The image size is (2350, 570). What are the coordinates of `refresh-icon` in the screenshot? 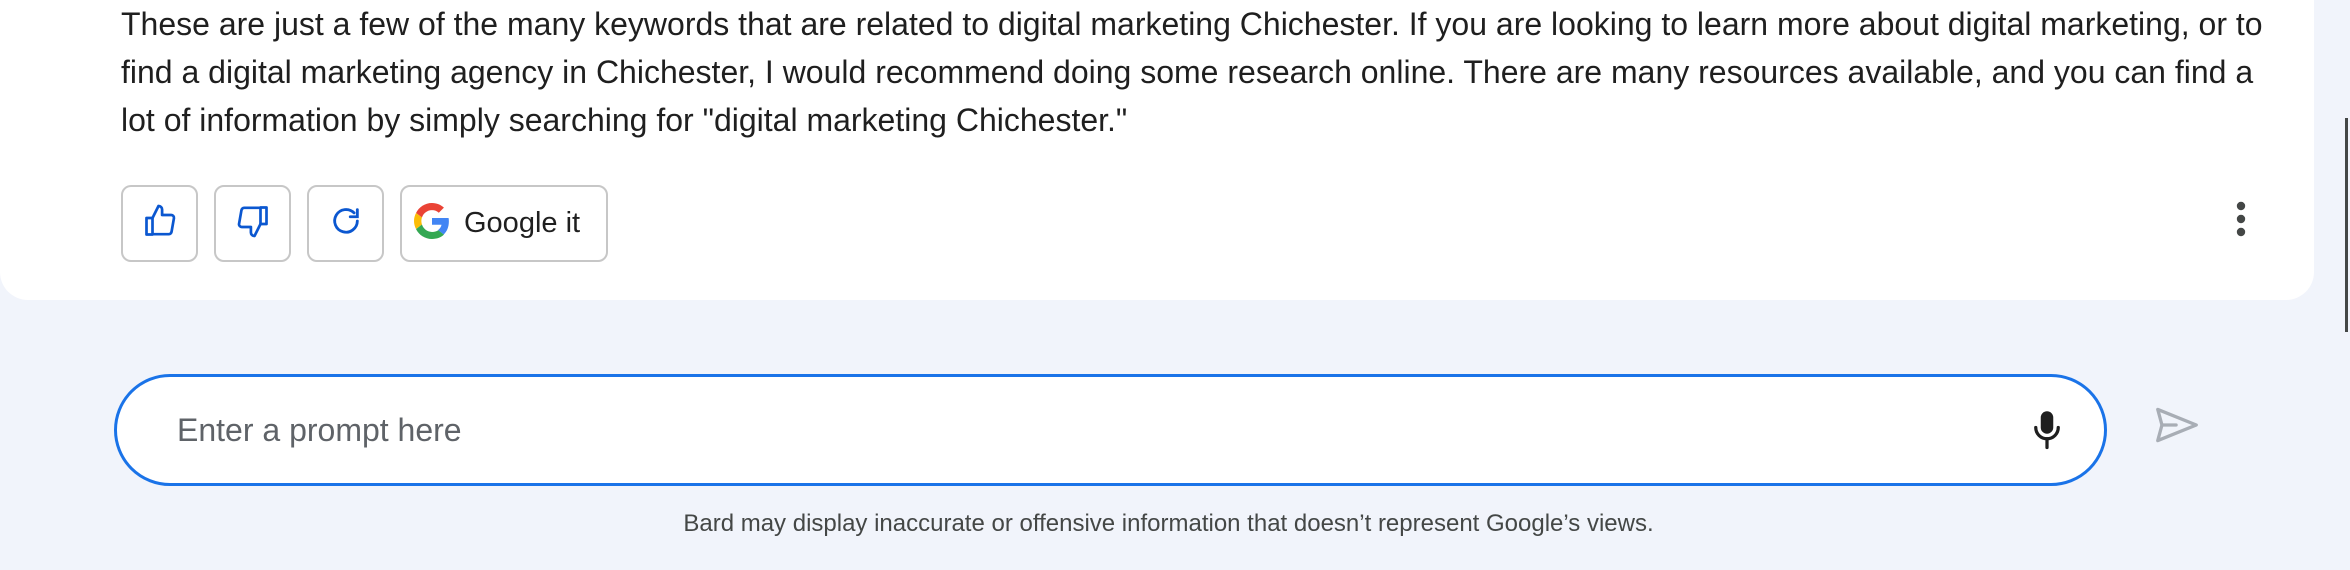 It's located at (346, 223).